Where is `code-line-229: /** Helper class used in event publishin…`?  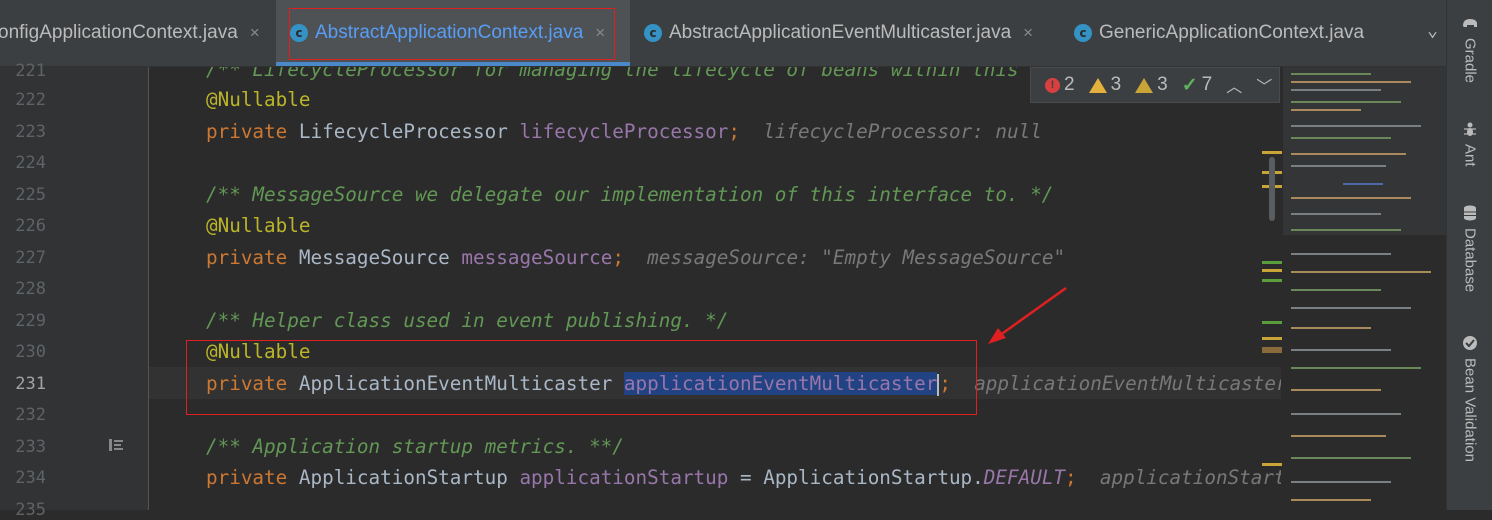 code-line-229: /** Helper class used in event publishin… is located at coordinates (467, 320).